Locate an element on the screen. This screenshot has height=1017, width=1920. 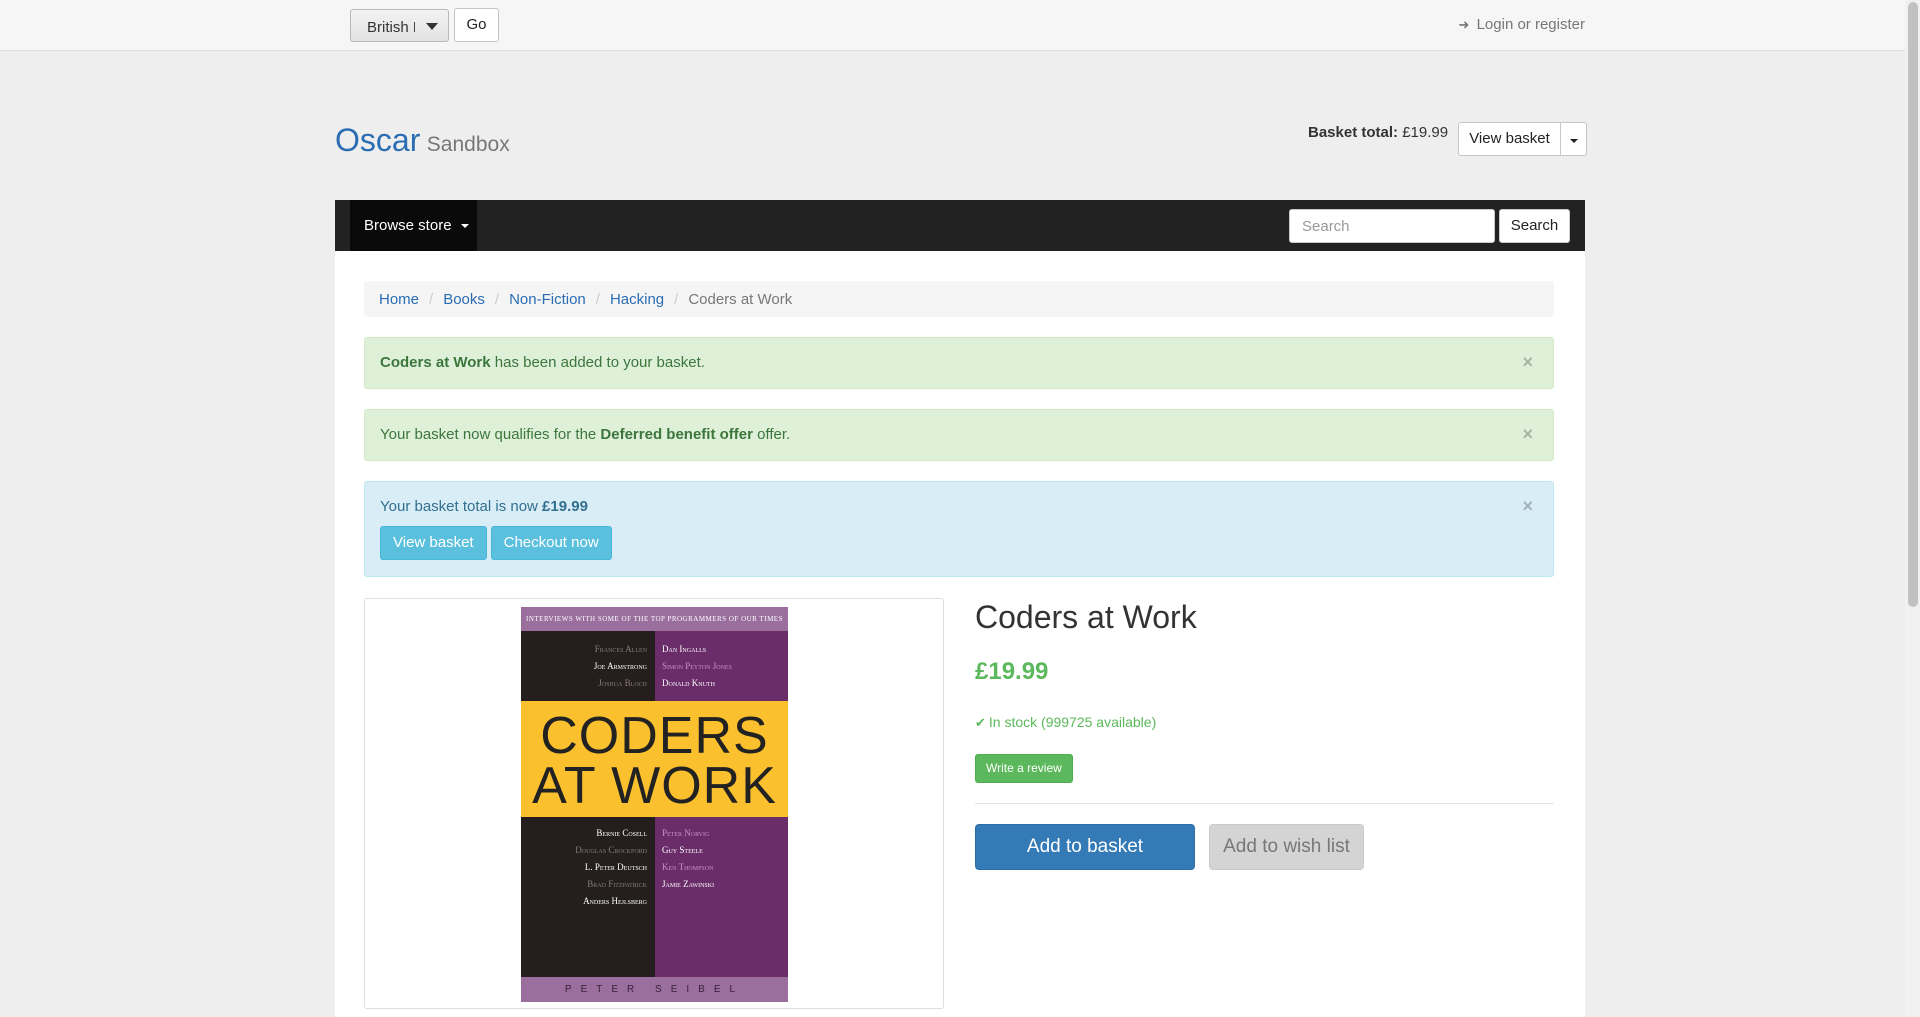
login-register-link: ➜ Login or register is located at coordinates (1521, 24).